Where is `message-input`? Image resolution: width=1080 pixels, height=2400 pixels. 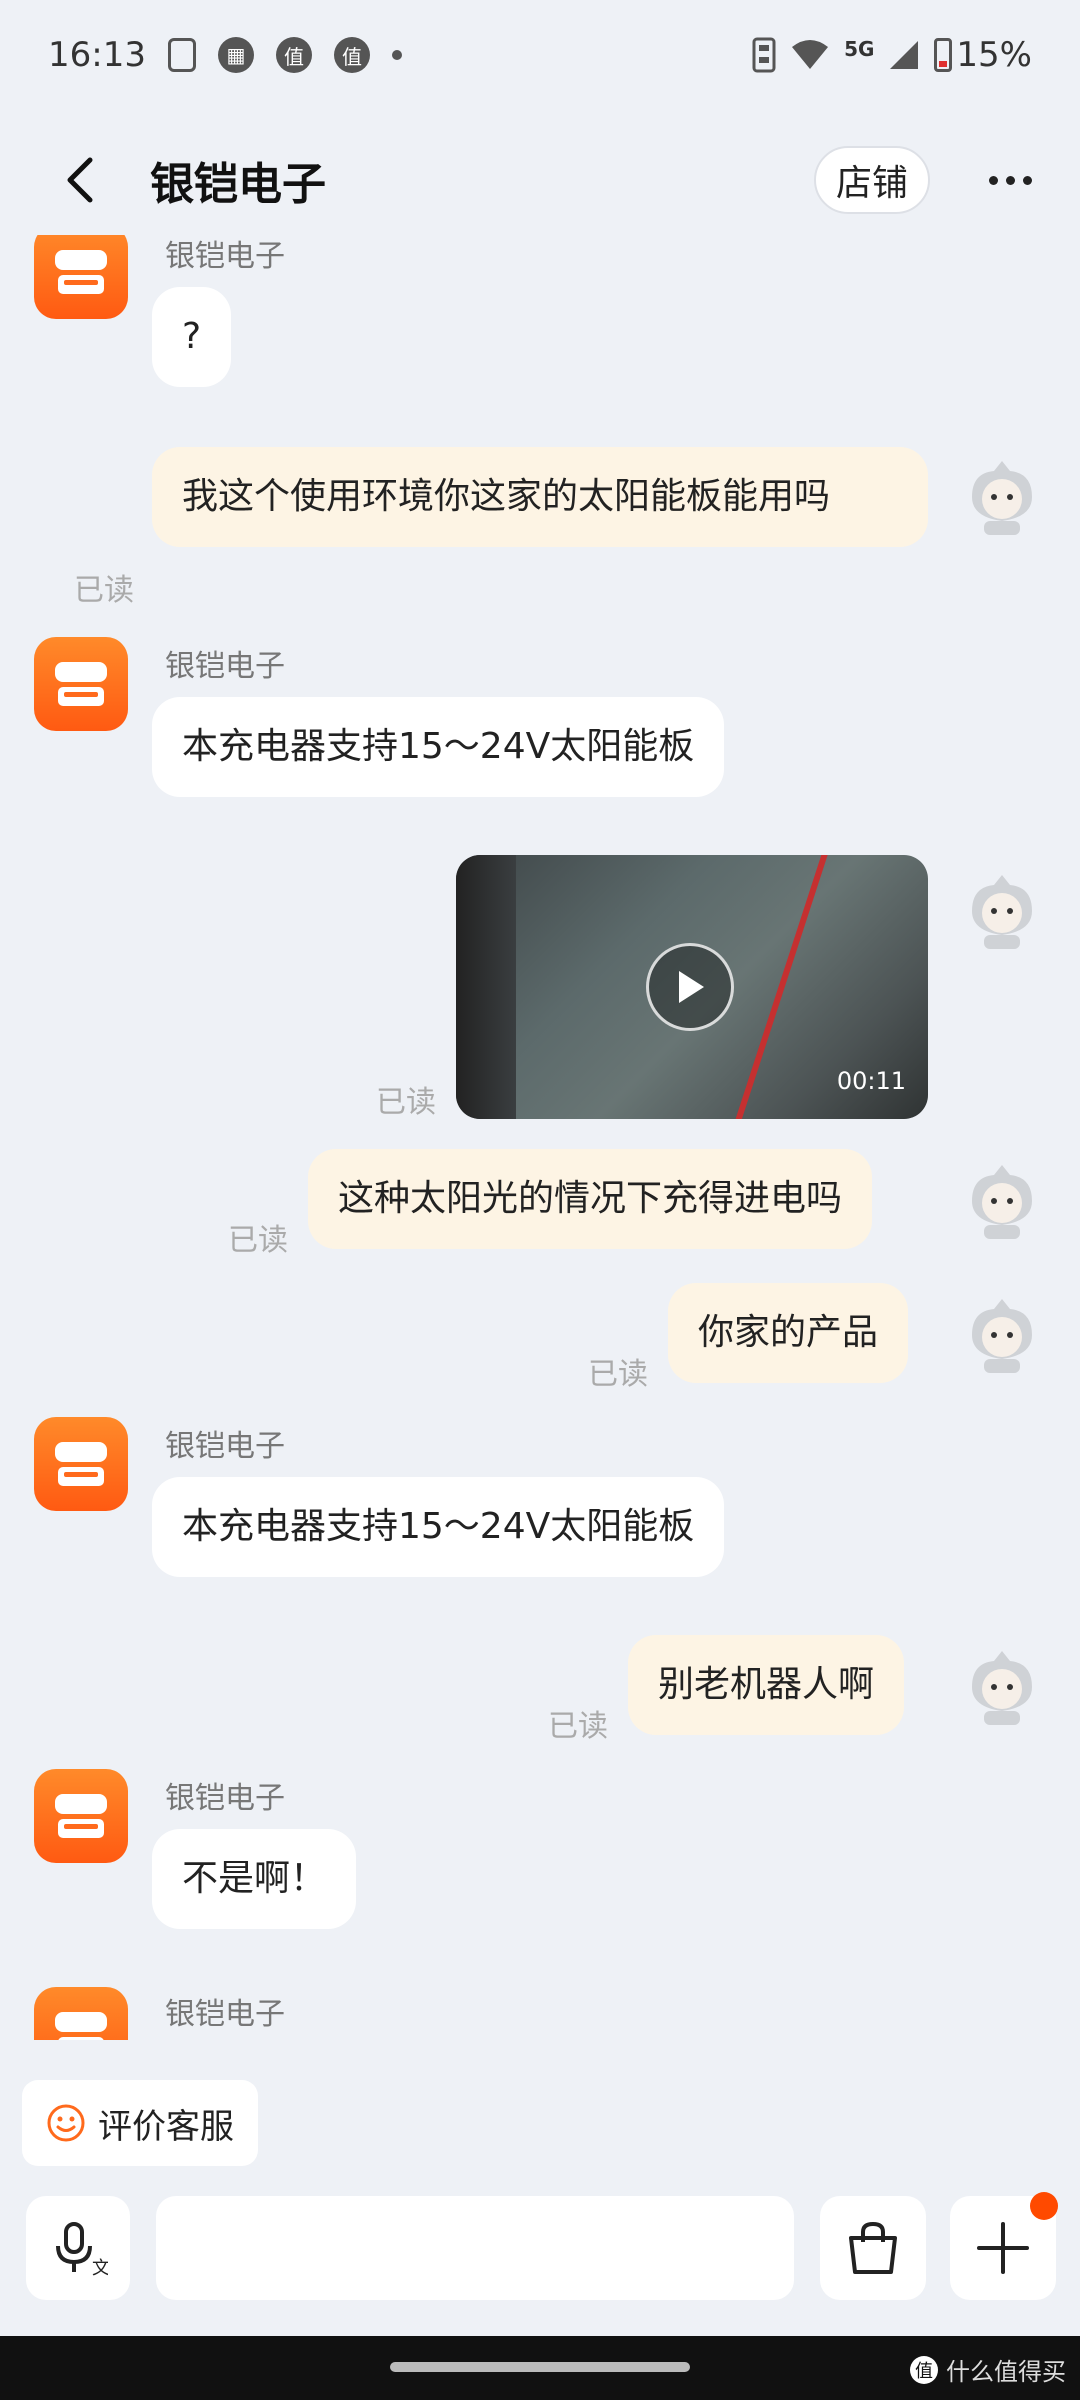
message-input is located at coordinates (533, 2248).